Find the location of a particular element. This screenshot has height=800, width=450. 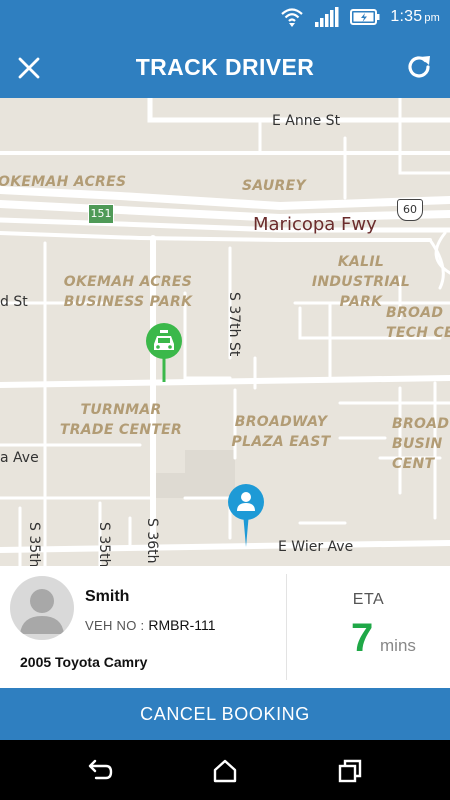

avatar is located at coordinates (42, 608).